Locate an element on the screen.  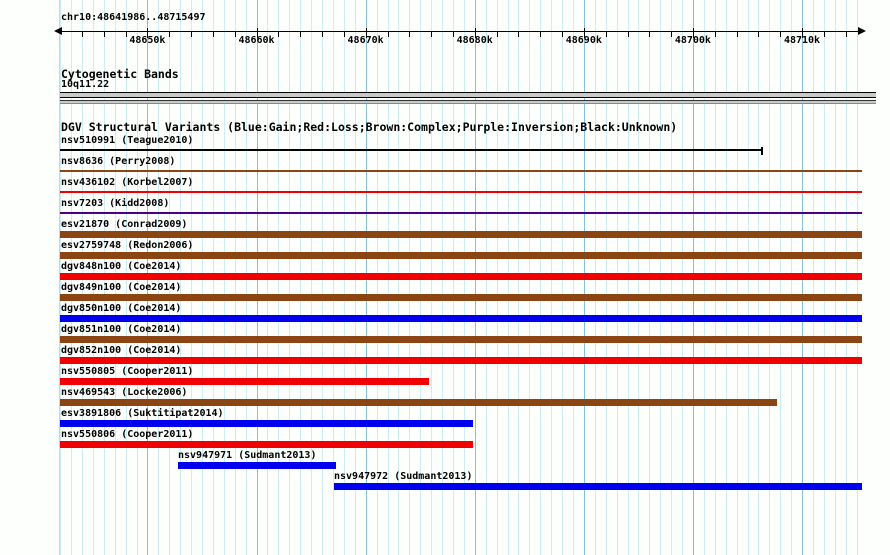
track-label: dgv848n100 (Coe2014) is located at coordinates (121, 266).